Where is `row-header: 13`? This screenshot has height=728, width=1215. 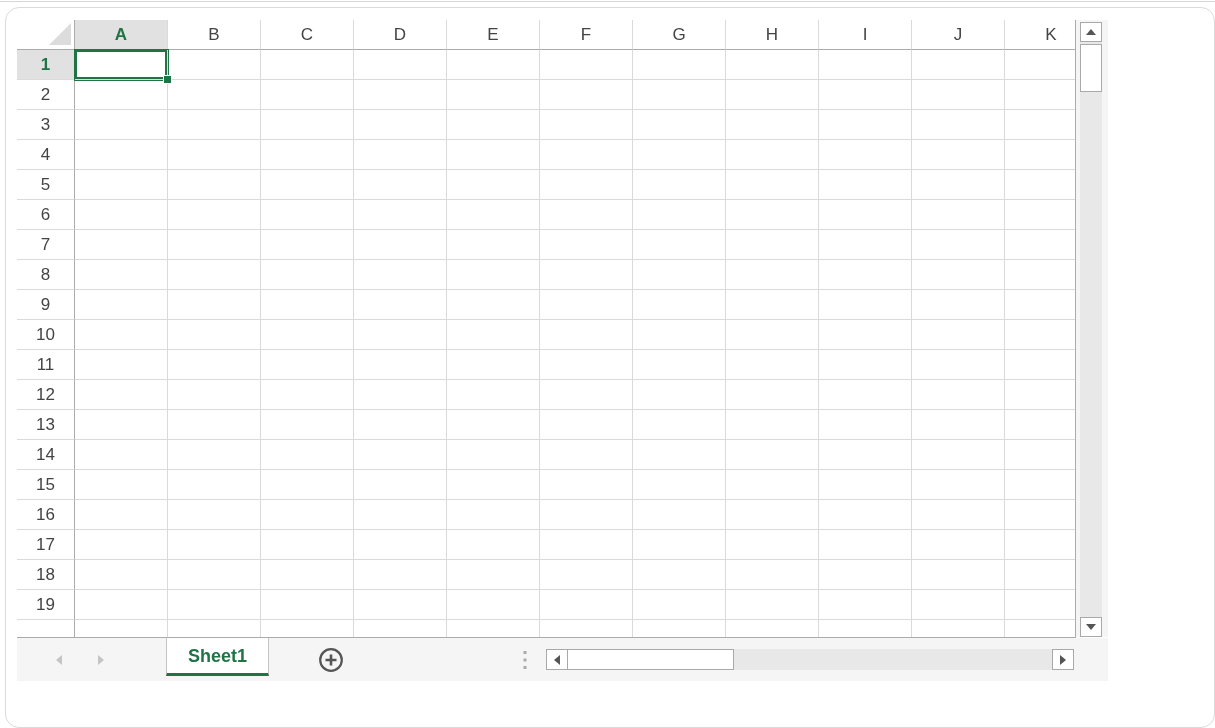 row-header: 13 is located at coordinates (46, 425).